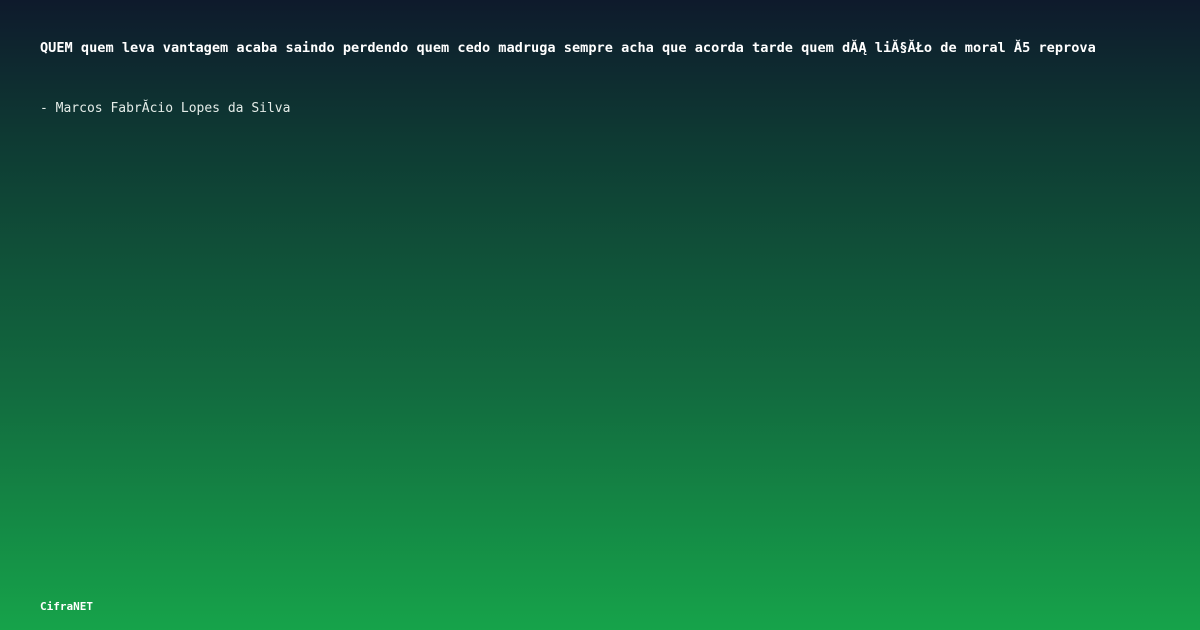  Describe the element at coordinates (165, 108) in the screenshot. I see `quote-author: - Marcos FabrĂ­cio Lopes da Silva` at that location.